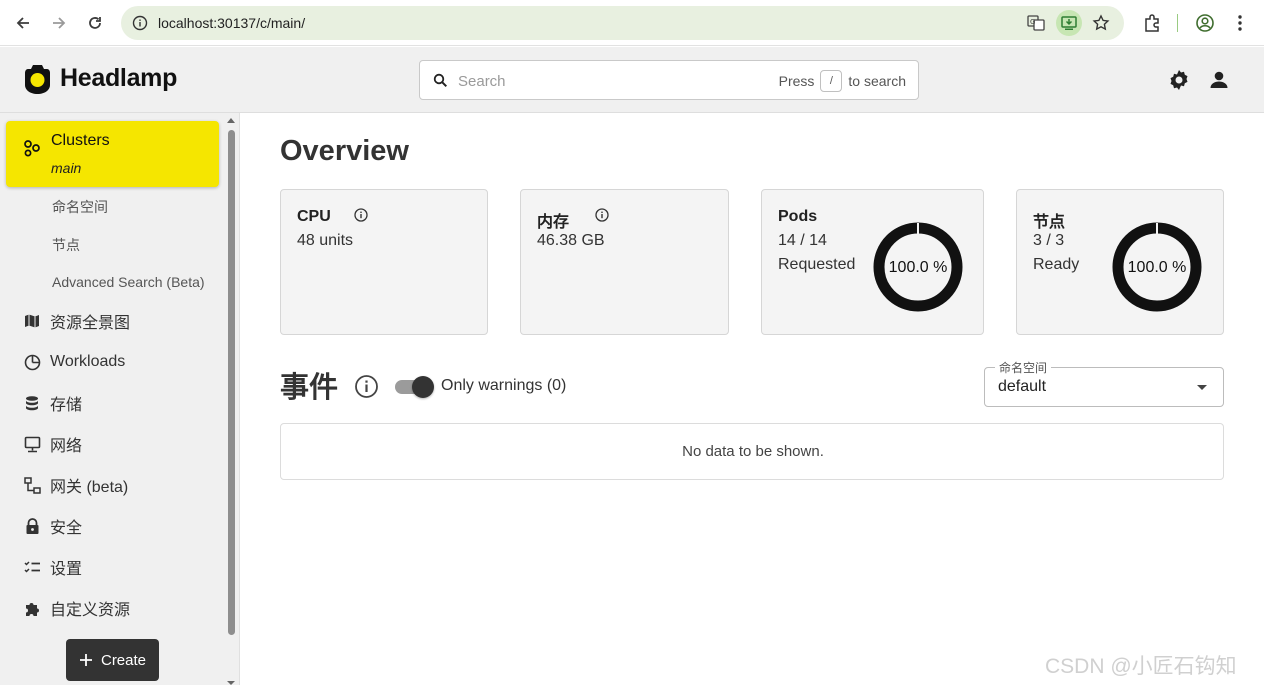 The height and width of the screenshot is (685, 1264). What do you see at coordinates (32, 362) in the screenshot?
I see `pie-icon` at bounding box center [32, 362].